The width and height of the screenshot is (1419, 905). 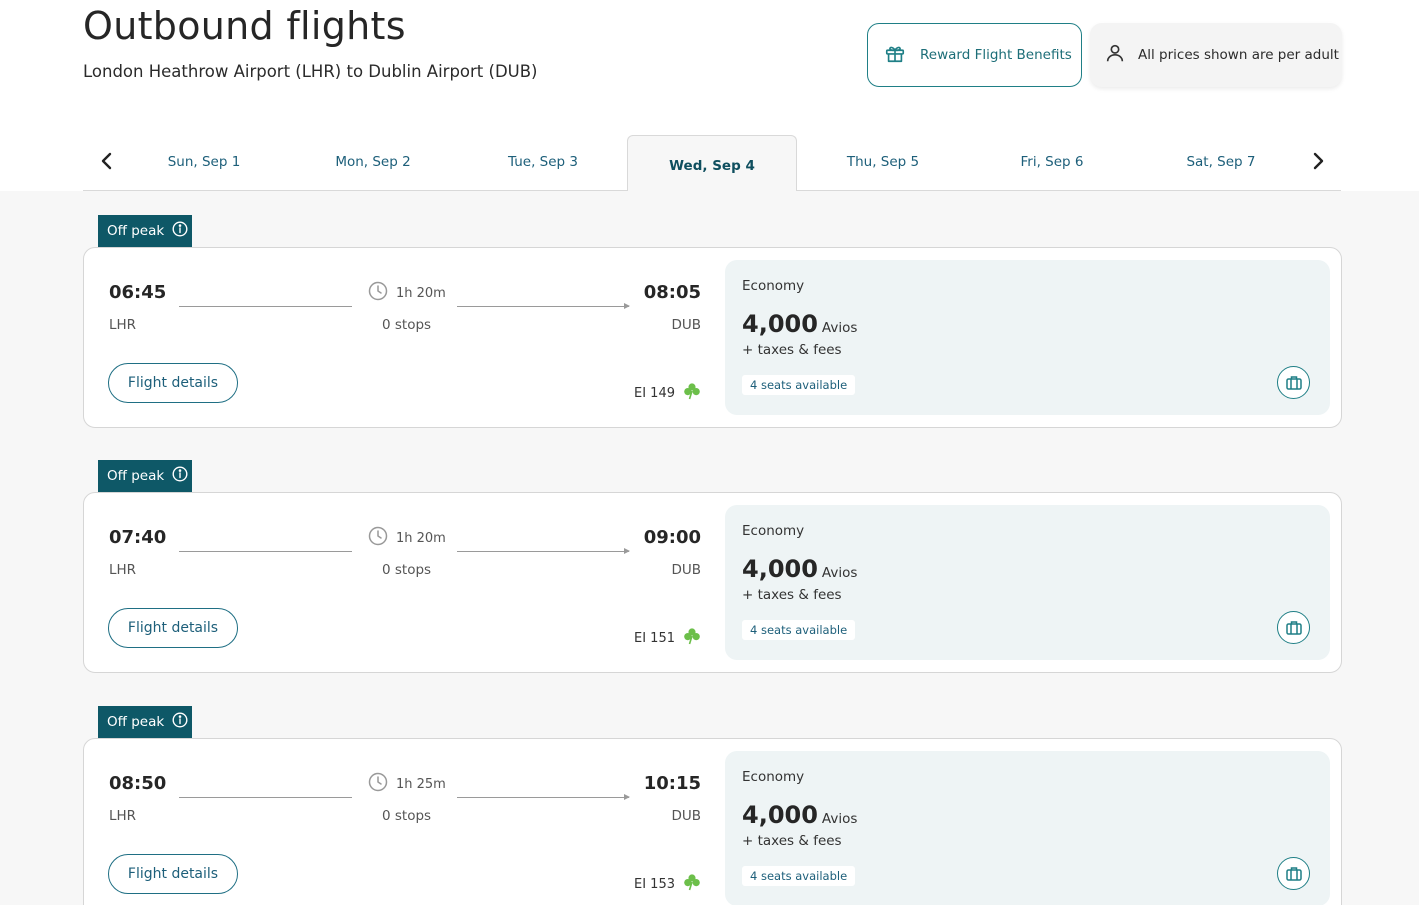 What do you see at coordinates (654, 884) in the screenshot?
I see `flight-number-text: EI 153` at bounding box center [654, 884].